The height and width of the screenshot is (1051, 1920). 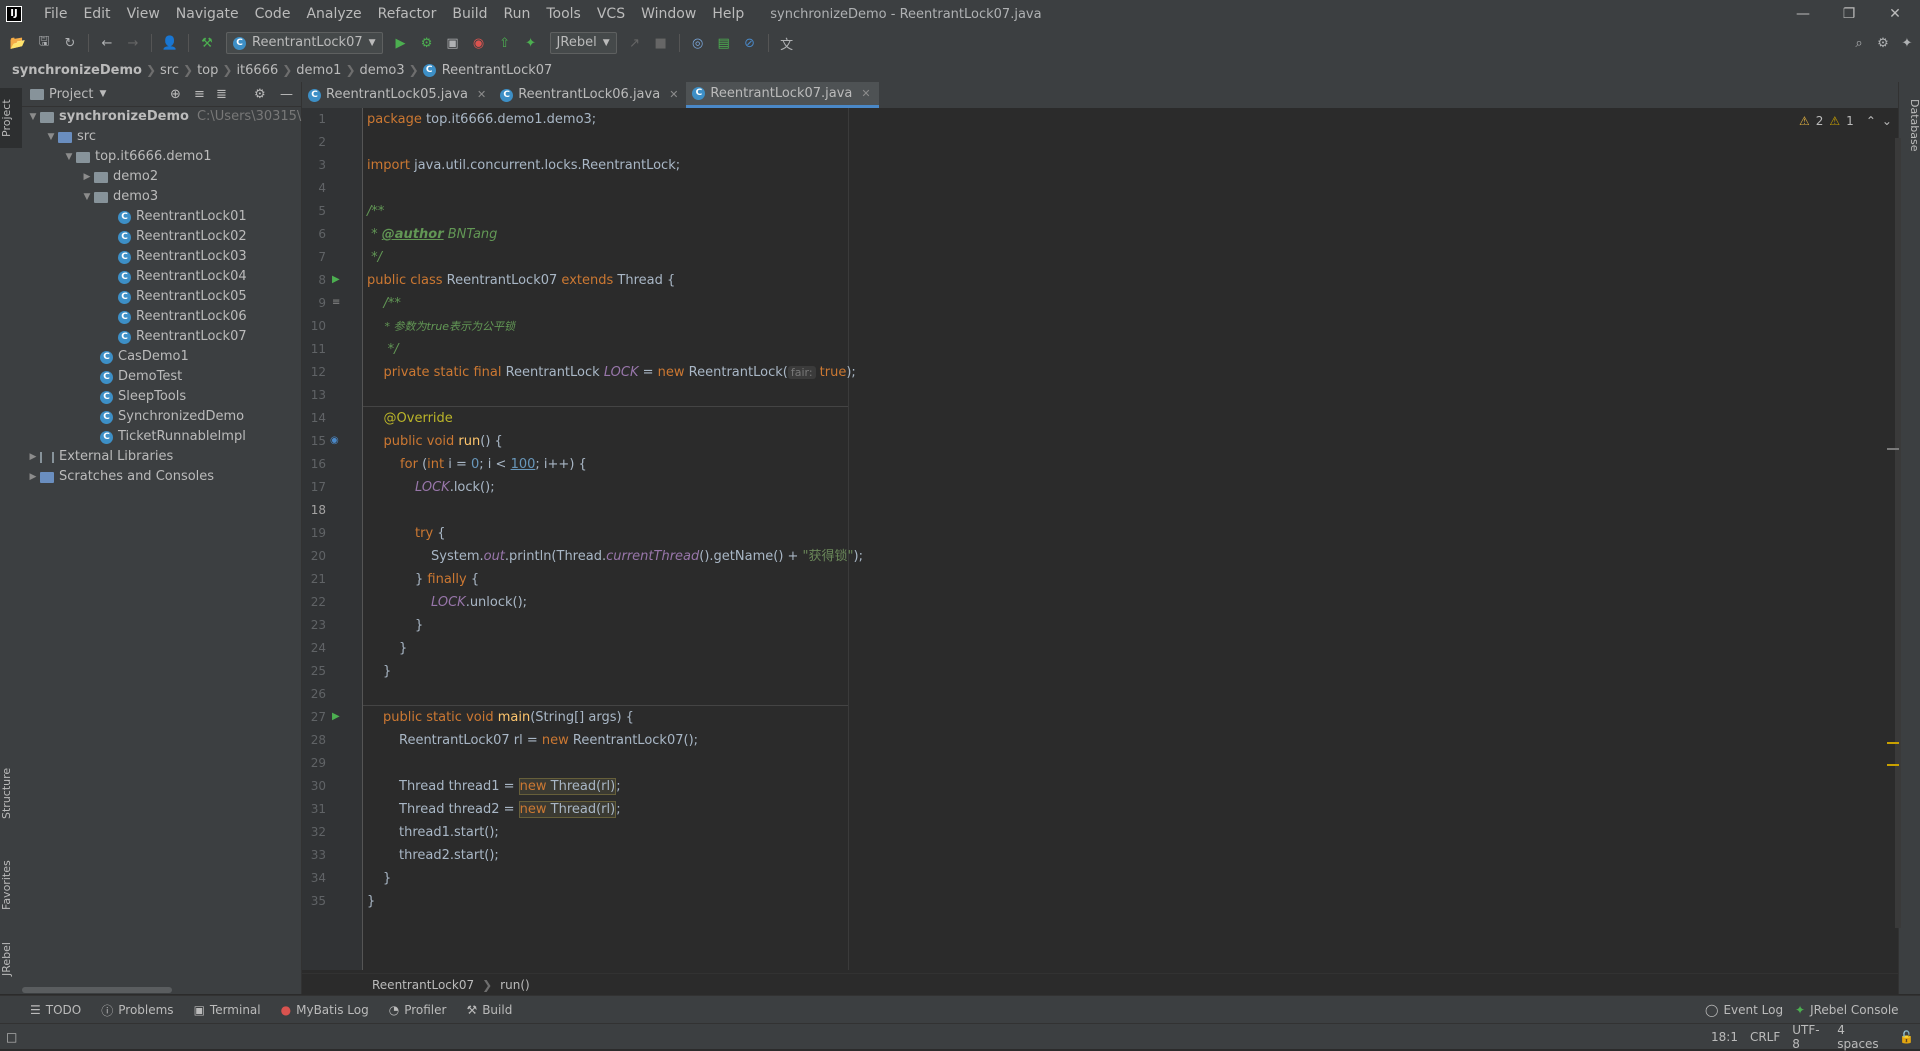 What do you see at coordinates (724, 43) in the screenshot?
I see `vcs-icon: ▤` at bounding box center [724, 43].